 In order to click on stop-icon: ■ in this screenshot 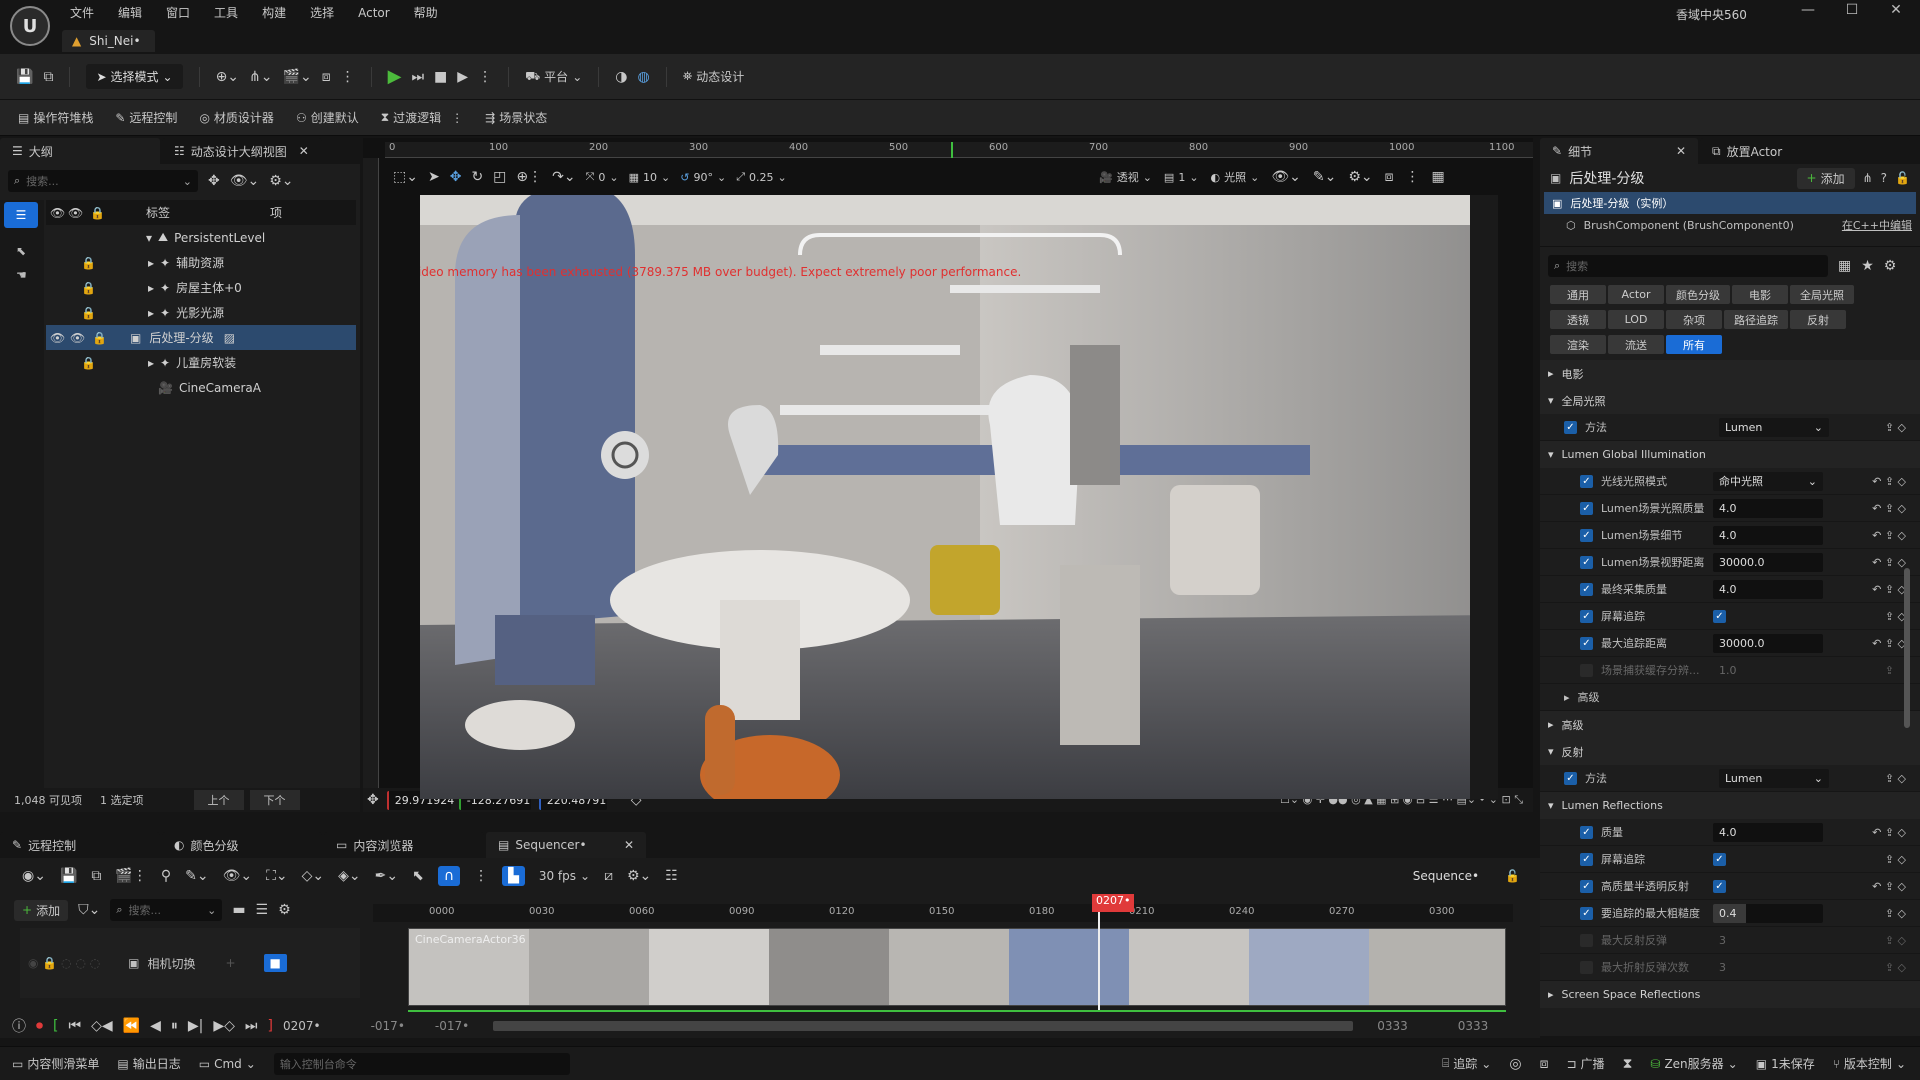, I will do `click(440, 77)`.